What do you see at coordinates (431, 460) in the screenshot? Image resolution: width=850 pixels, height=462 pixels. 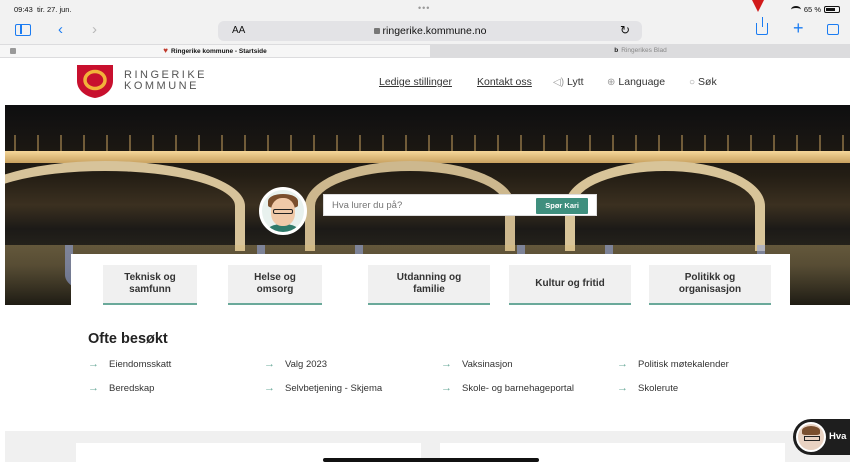 I see `home-indicator` at bounding box center [431, 460].